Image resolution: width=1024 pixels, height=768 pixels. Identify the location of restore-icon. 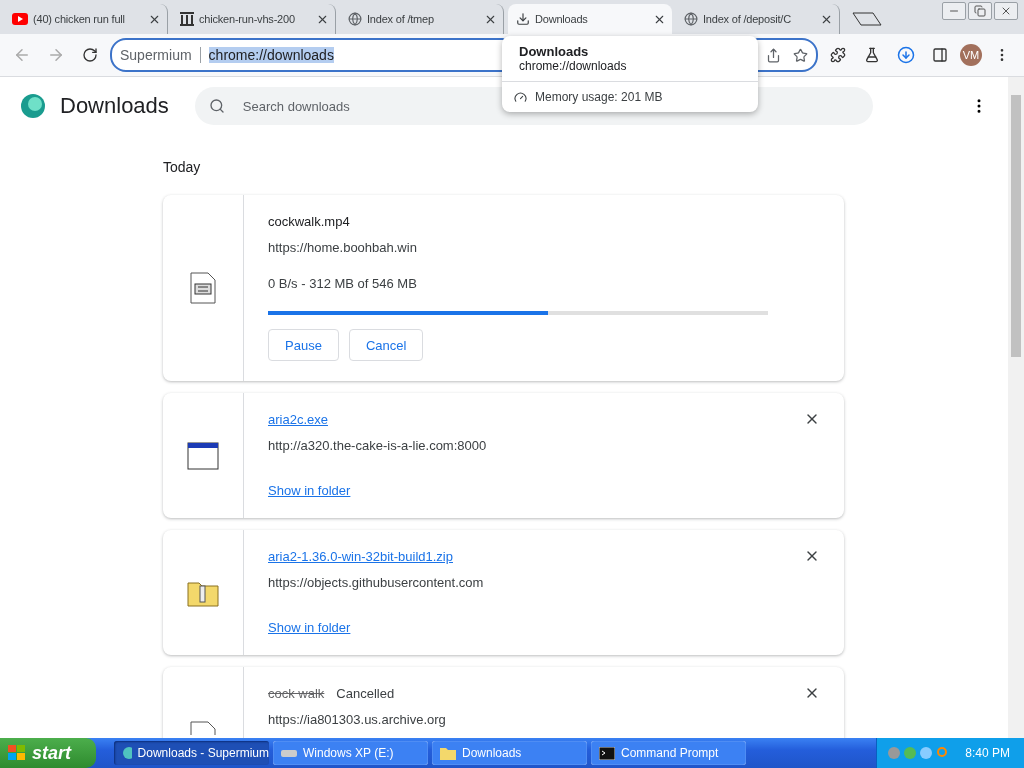
(980, 11).